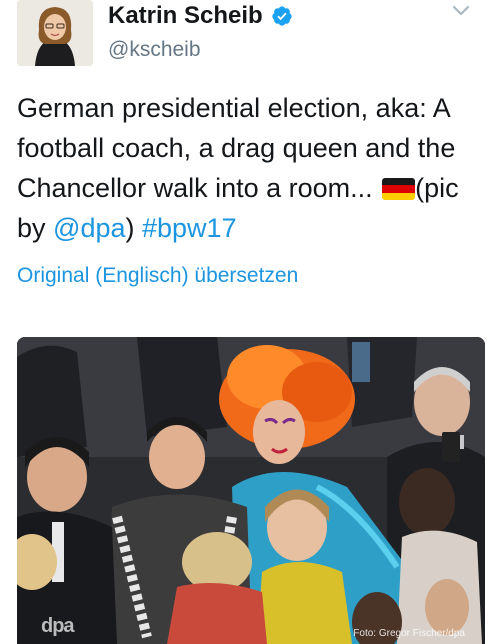 This screenshot has height=644, width=500. What do you see at coordinates (189, 228) in the screenshot?
I see `hashtag-link: #bpw17` at bounding box center [189, 228].